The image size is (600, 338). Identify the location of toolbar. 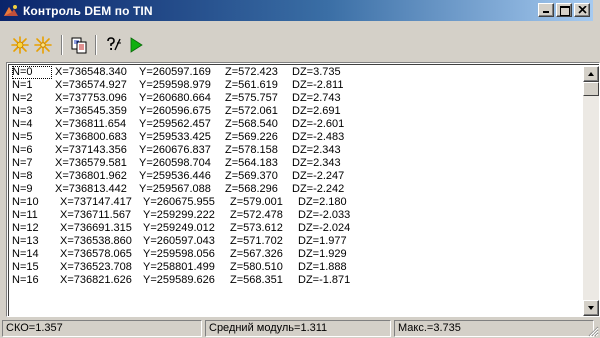
(300, 41).